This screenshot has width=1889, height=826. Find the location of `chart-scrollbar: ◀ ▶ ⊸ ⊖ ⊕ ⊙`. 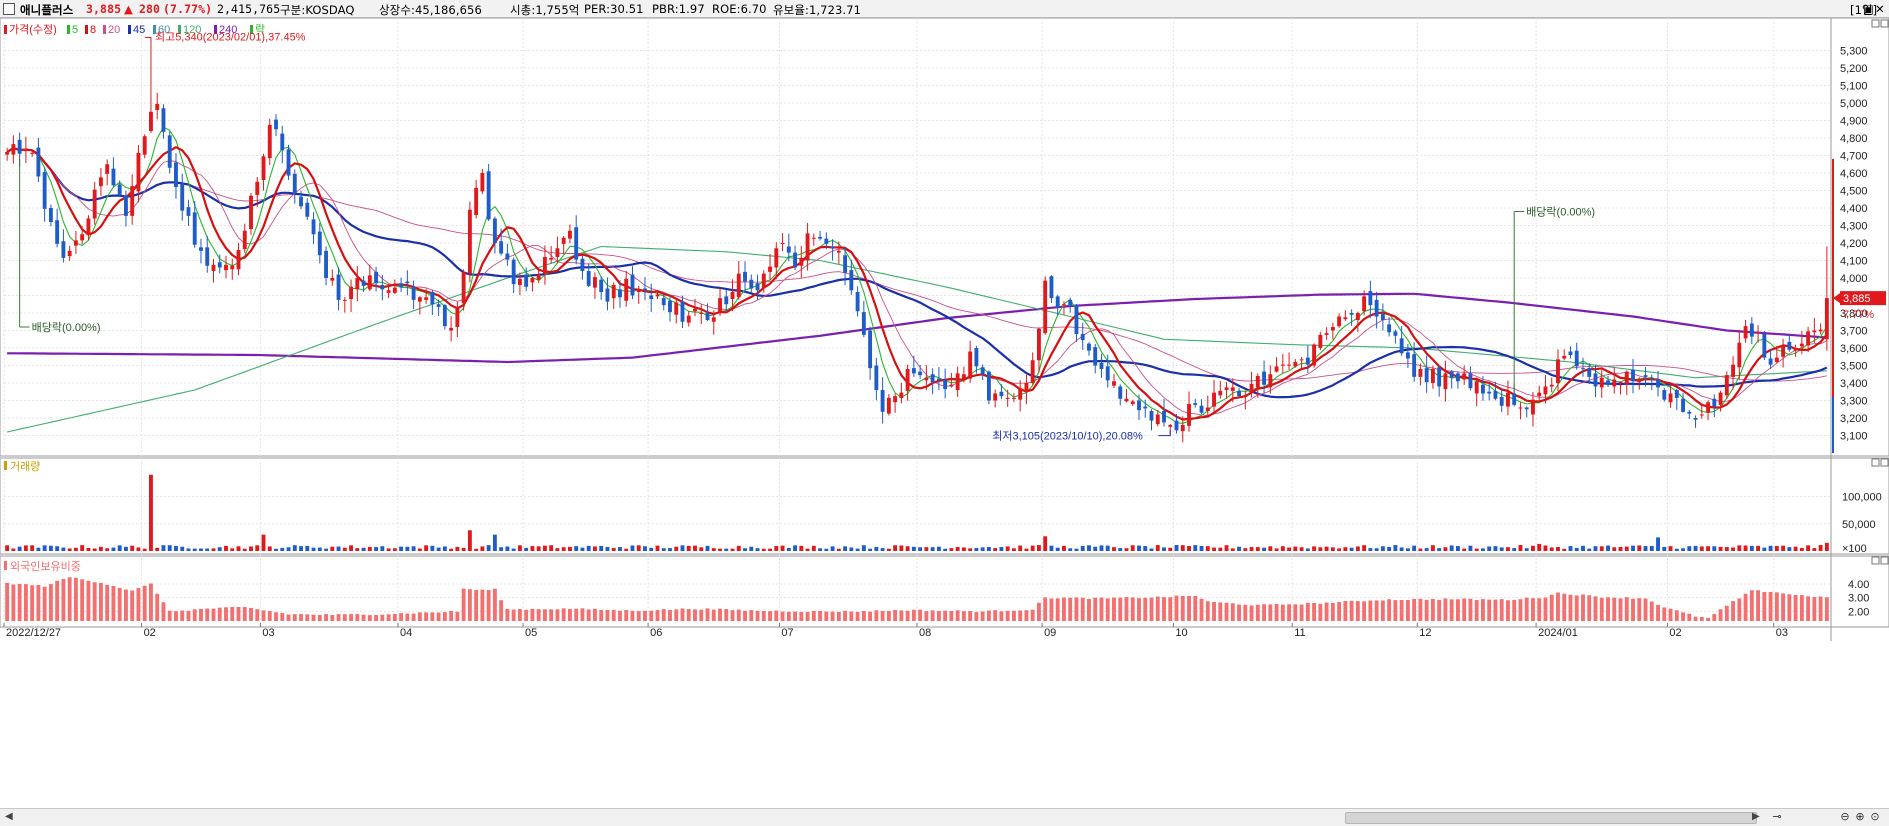

chart-scrollbar: ◀ ▶ ⊸ ⊖ ⊕ ⊙ is located at coordinates (944, 817).